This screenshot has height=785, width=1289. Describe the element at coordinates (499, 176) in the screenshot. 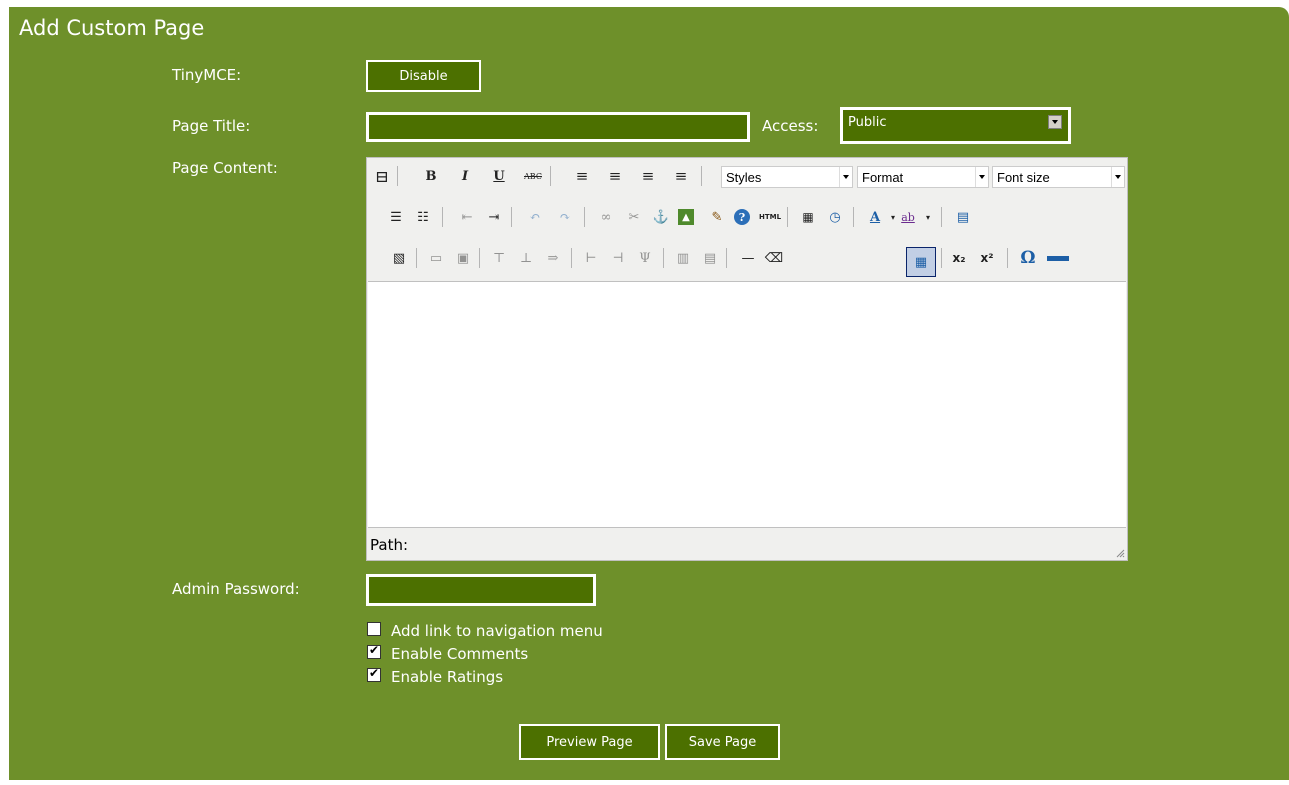

I see `underline-icon: U` at that location.